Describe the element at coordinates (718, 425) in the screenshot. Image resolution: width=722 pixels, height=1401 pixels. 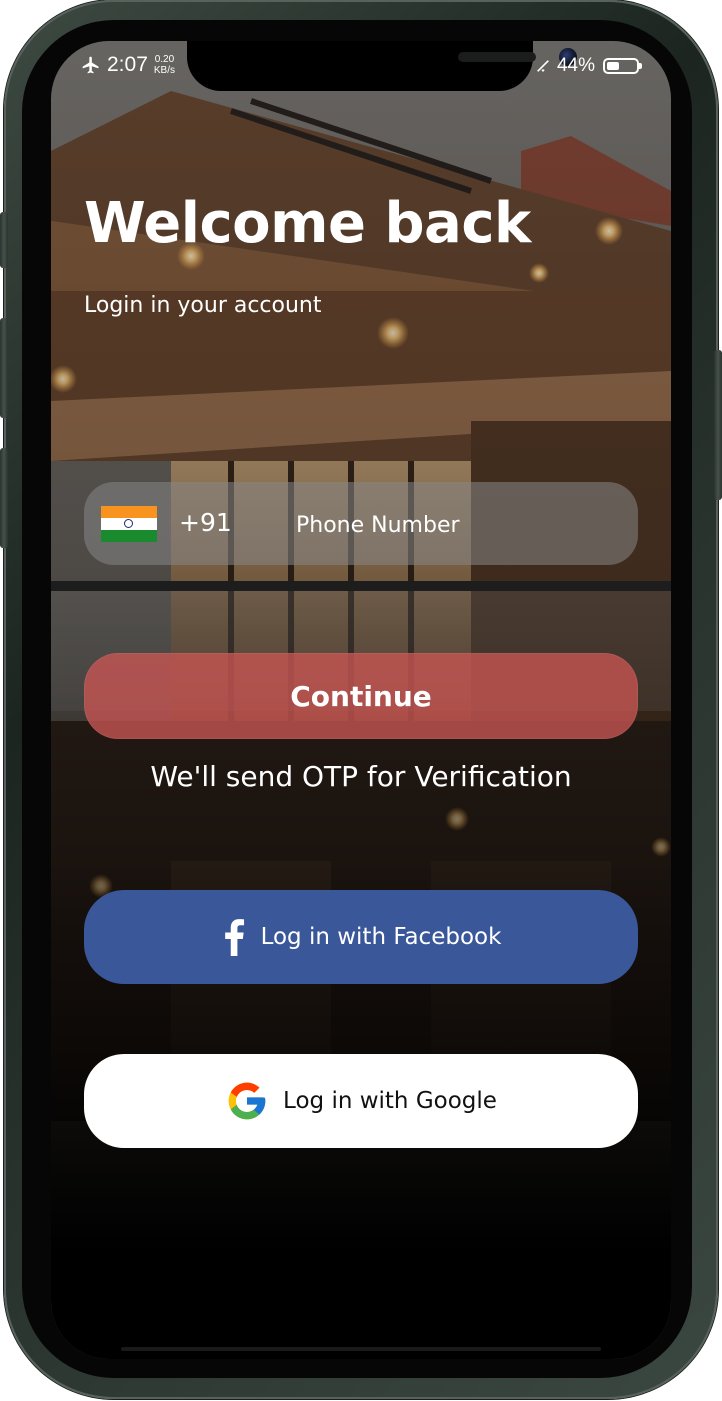
I see `power-button` at that location.